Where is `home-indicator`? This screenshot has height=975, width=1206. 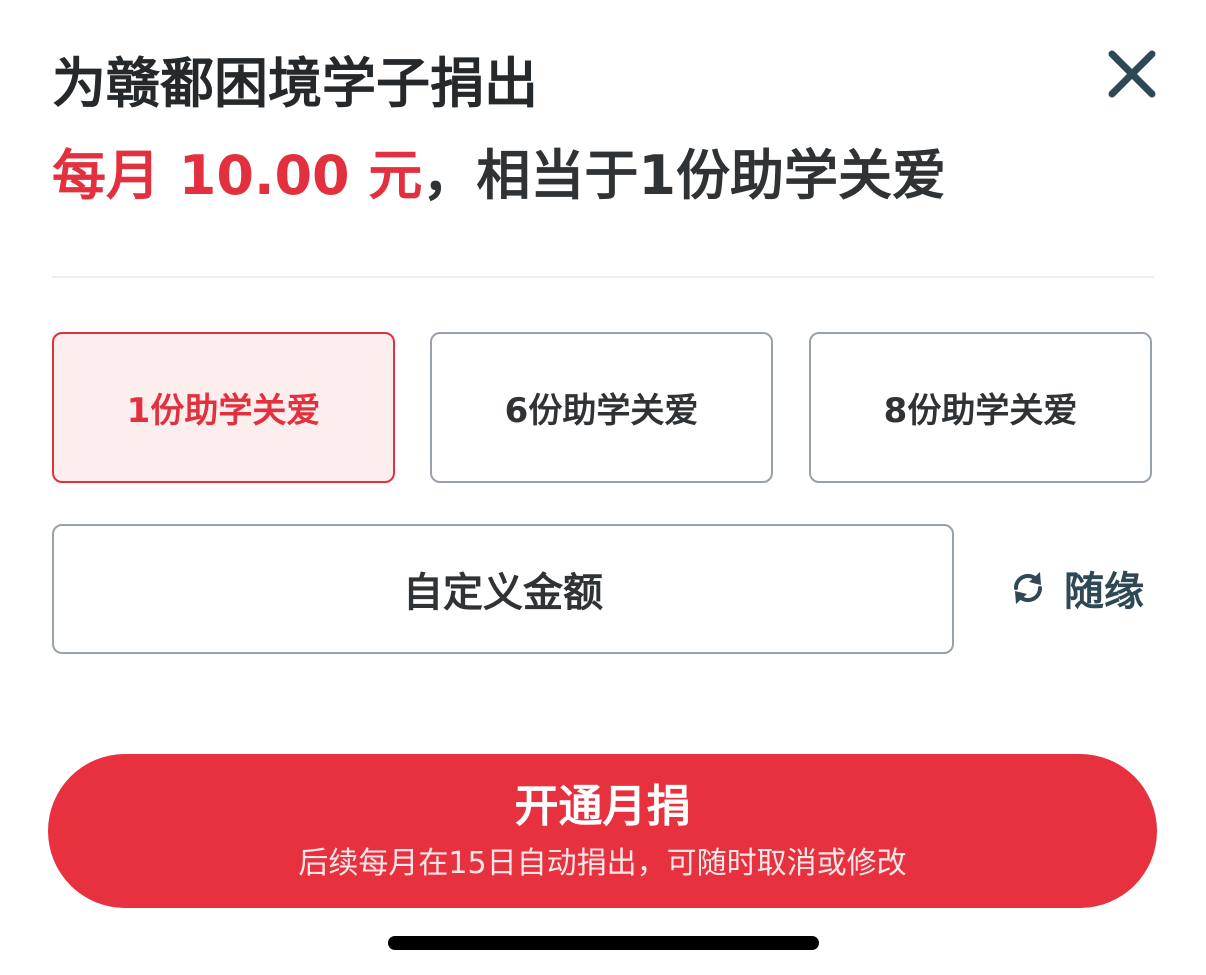 home-indicator is located at coordinates (603, 943).